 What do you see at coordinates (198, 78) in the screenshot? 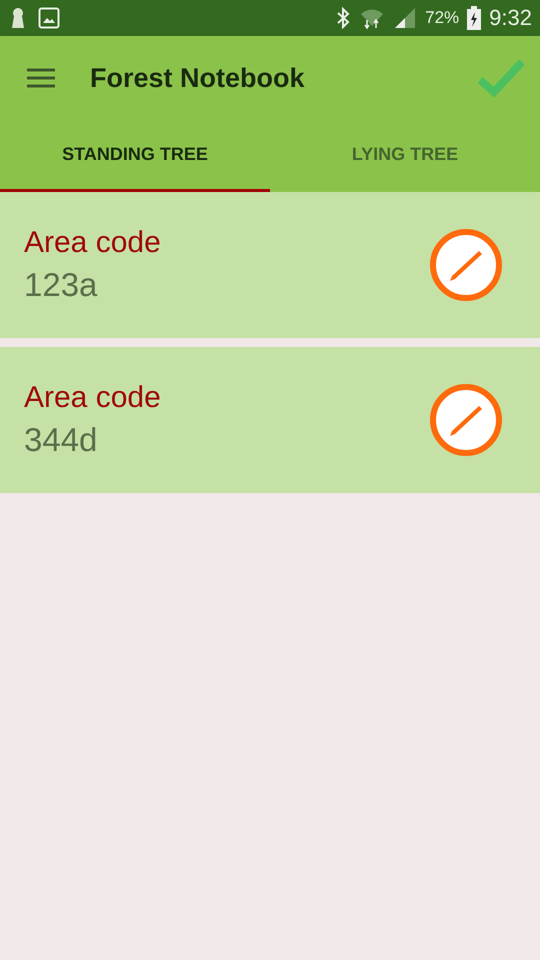
I see `app-title: Forest Notebook` at bounding box center [198, 78].